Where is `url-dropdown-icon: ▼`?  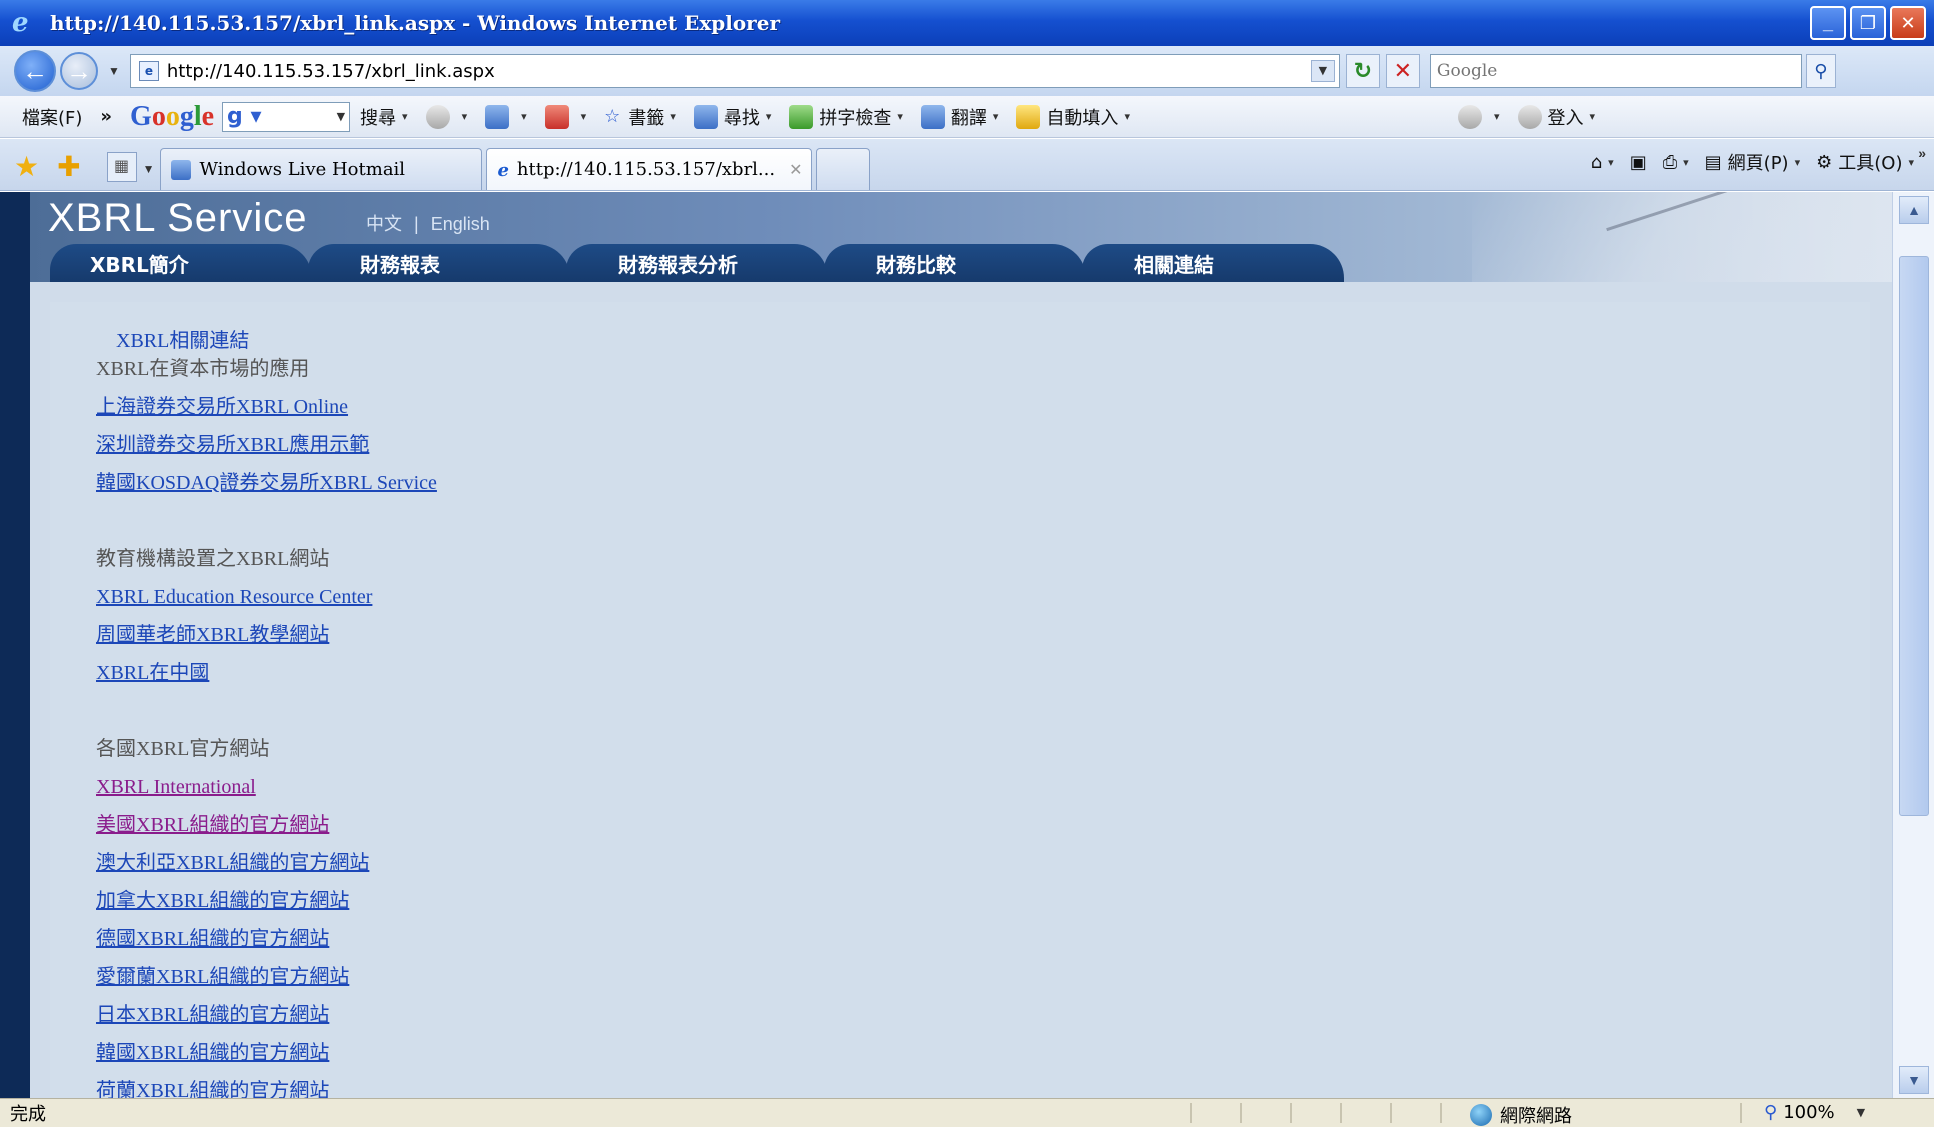 url-dropdown-icon: ▼ is located at coordinates (1322, 71).